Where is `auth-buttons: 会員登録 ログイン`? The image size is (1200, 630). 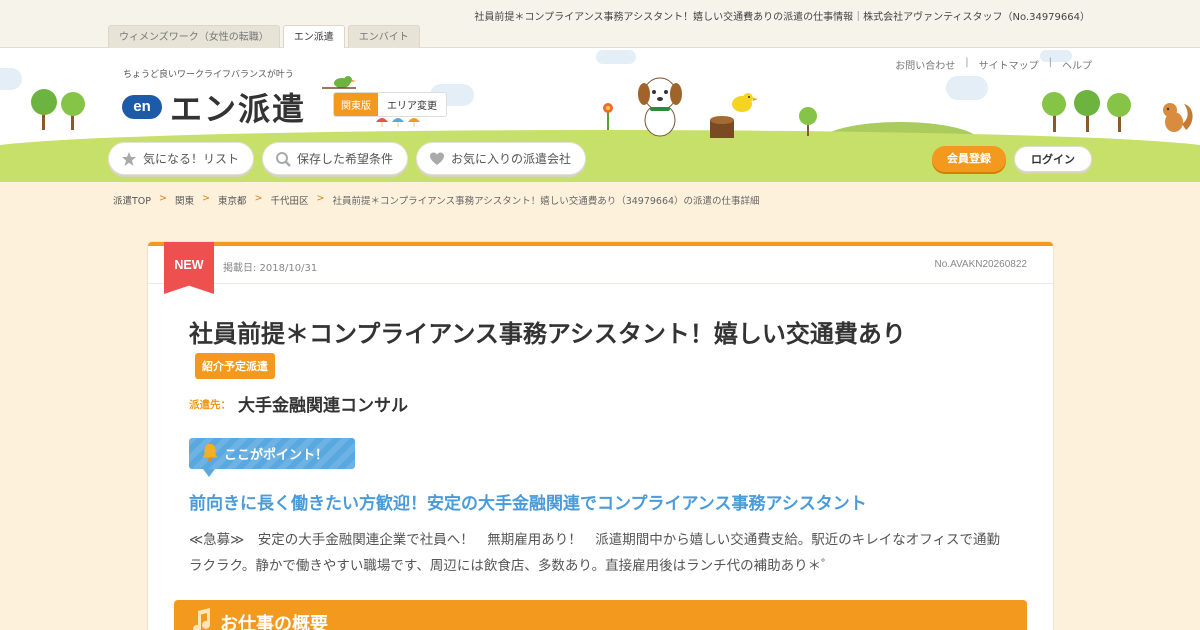
auth-buttons: 会員登録 ログイン is located at coordinates (1012, 159).